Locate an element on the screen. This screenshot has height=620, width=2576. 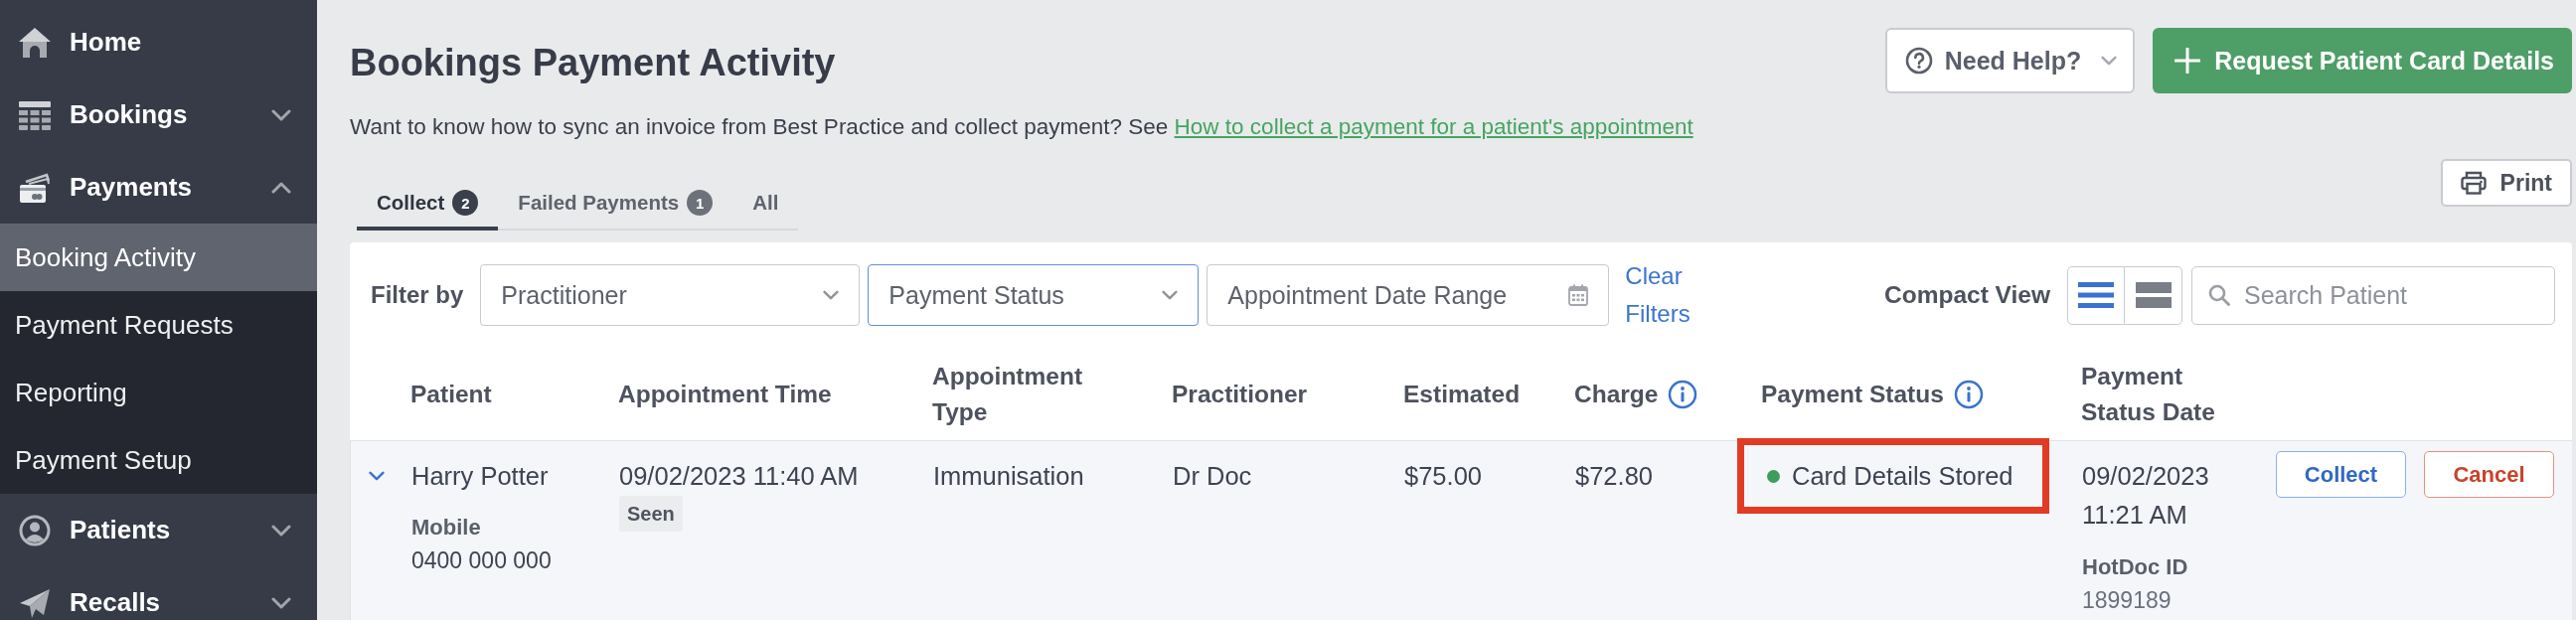
column-header: Practitioner is located at coordinates (1240, 394).